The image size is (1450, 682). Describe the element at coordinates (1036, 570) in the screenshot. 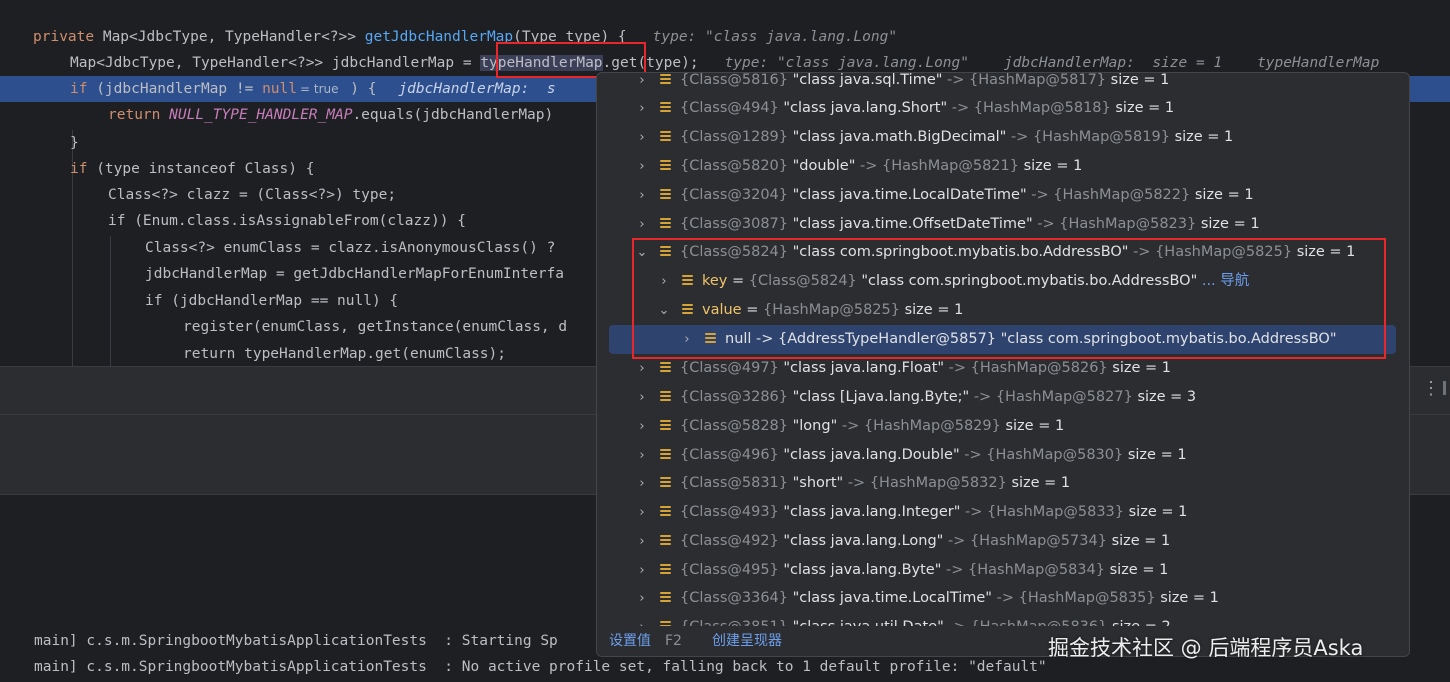

I see `map-id: {HashMap@5834}` at that location.